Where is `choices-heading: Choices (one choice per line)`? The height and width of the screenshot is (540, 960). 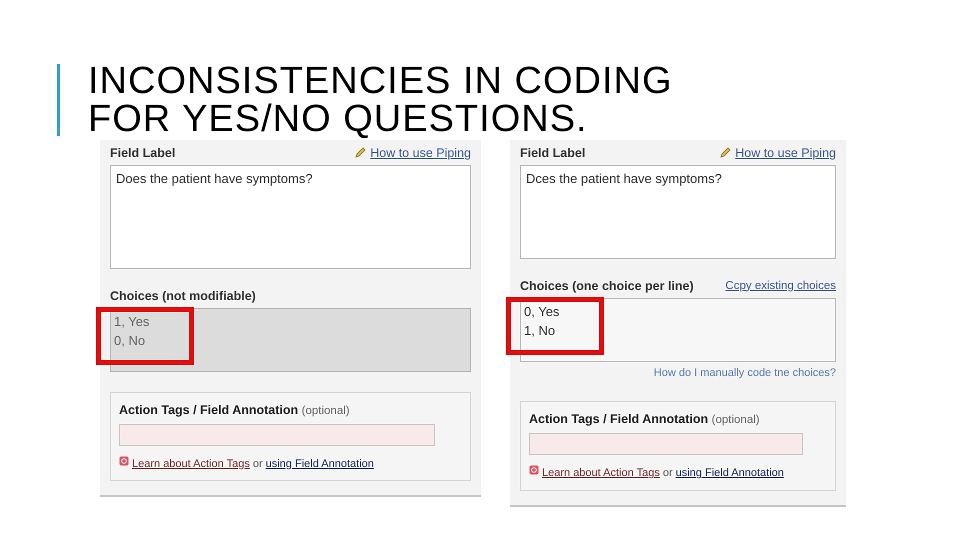 choices-heading: Choices (one choice per line) is located at coordinates (607, 286).